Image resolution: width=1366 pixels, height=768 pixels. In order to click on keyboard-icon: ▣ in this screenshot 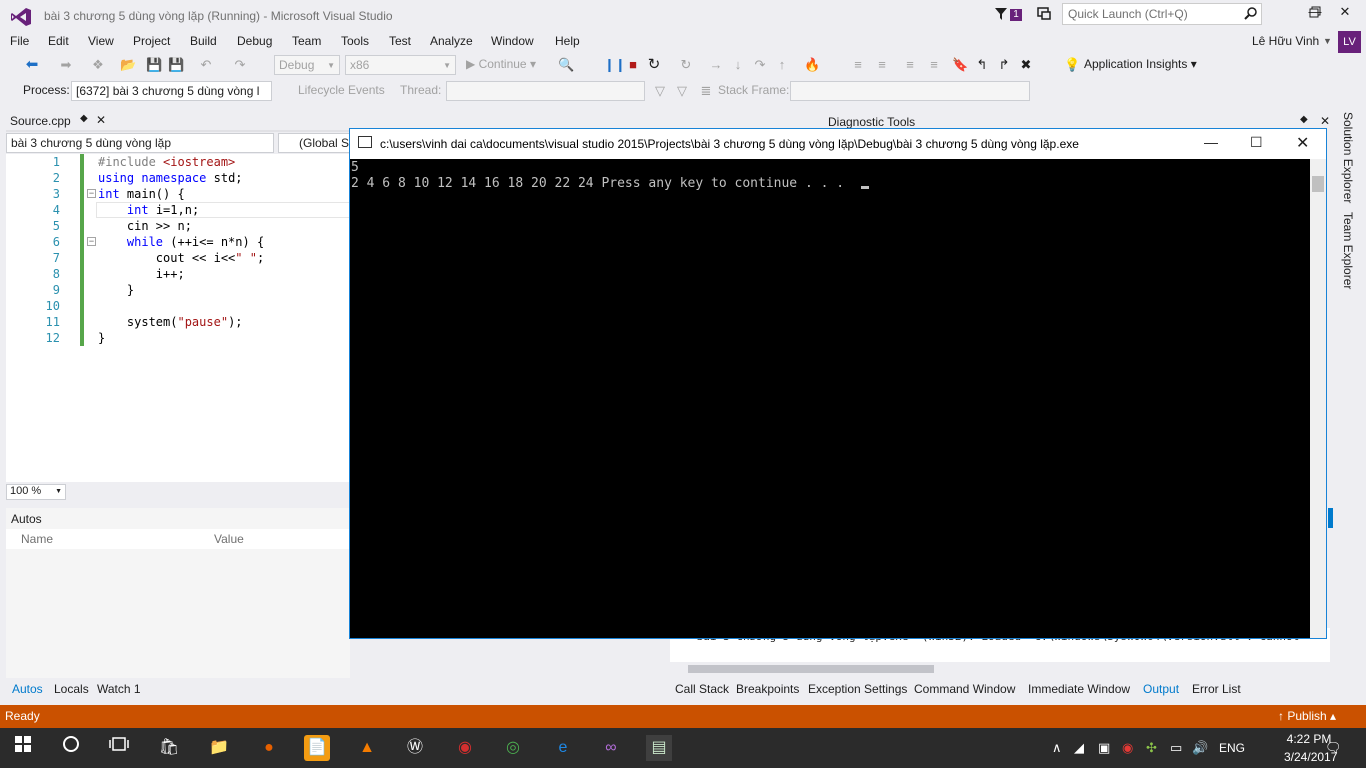, I will do `click(1104, 748)`.